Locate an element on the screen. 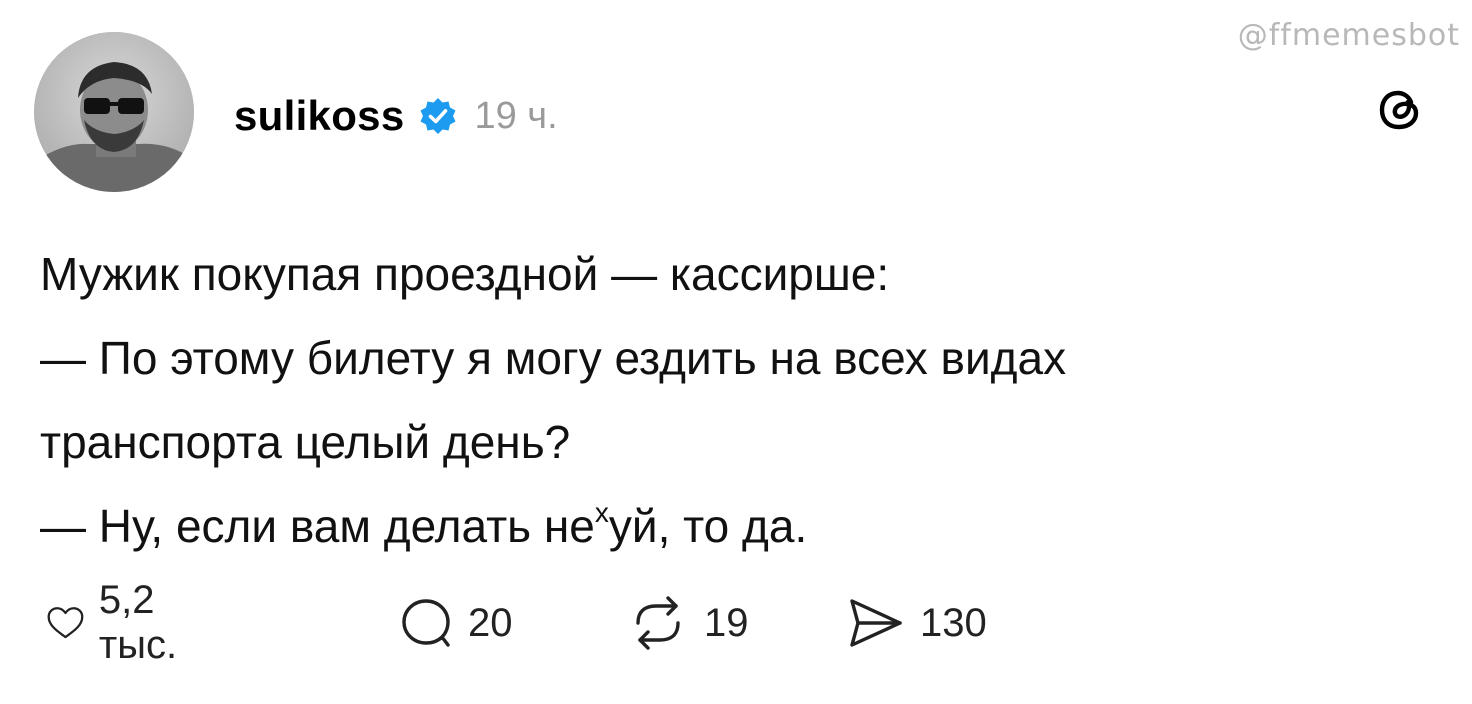 This screenshot has width=1472, height=704. threads-logo-icon is located at coordinates (1400, 110).